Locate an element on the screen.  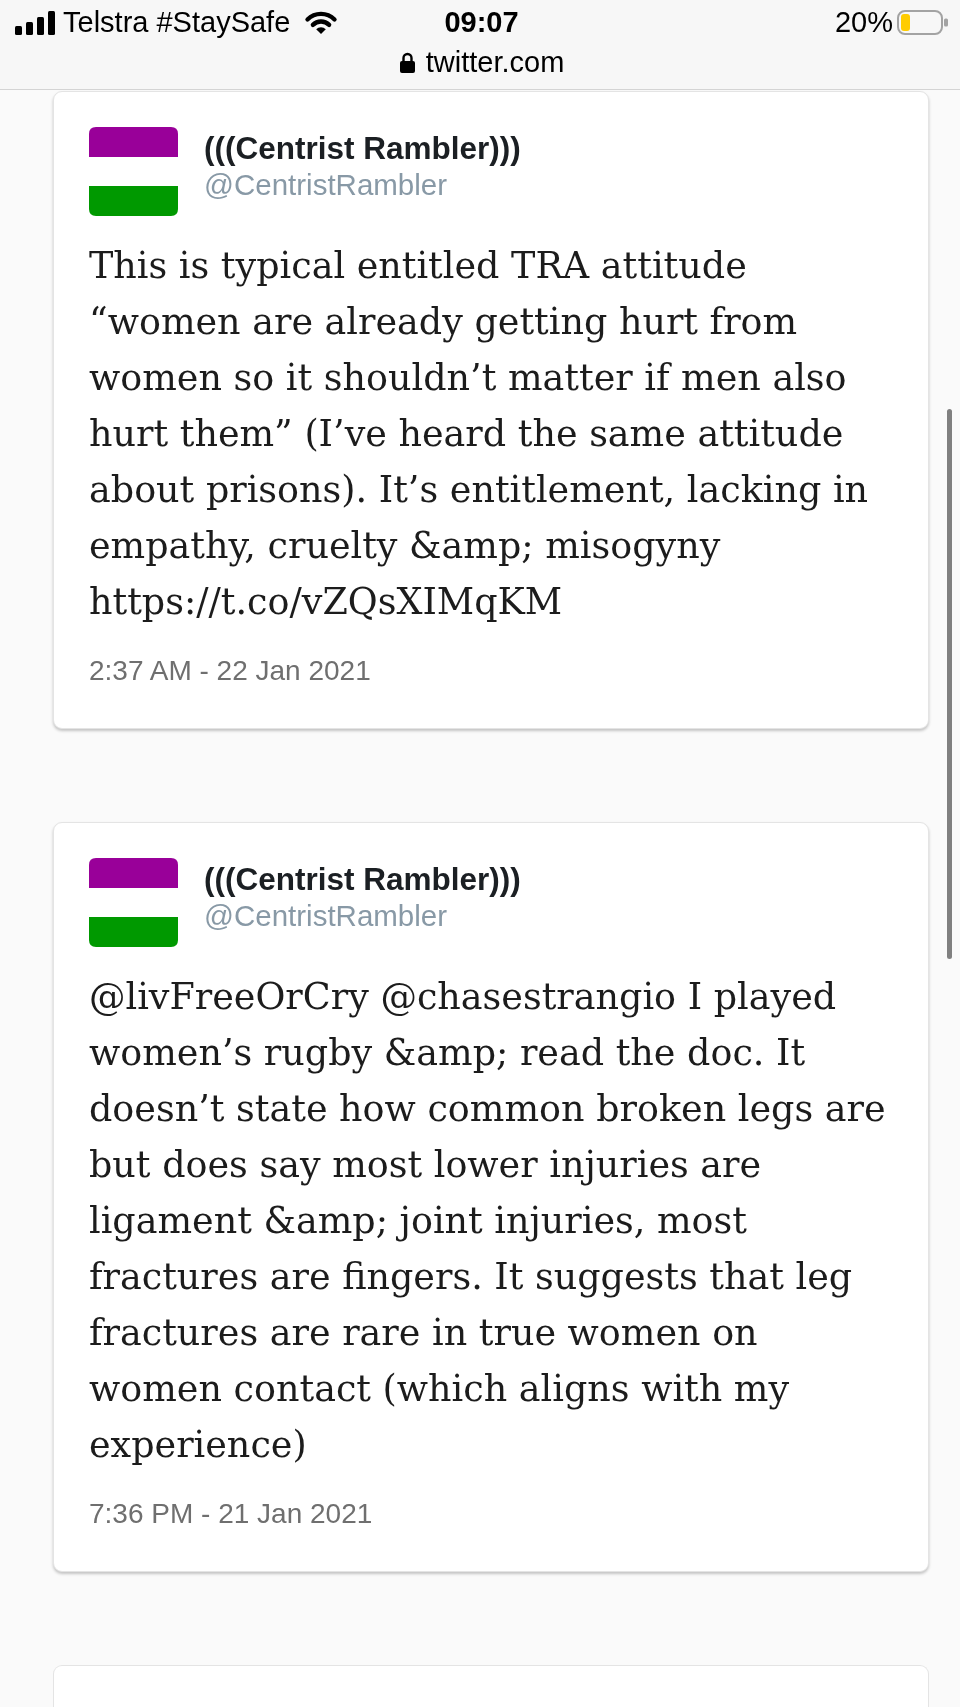
signal-strength-icon is located at coordinates (35, 22).